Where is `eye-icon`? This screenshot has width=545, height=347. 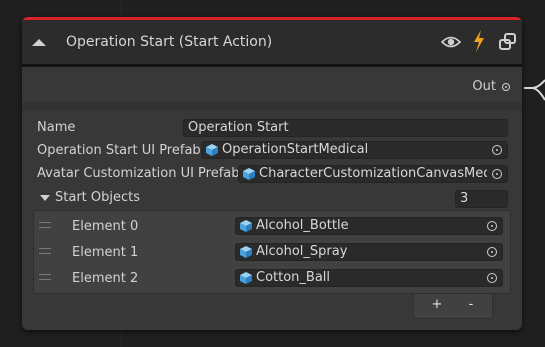
eye-icon is located at coordinates (451, 42).